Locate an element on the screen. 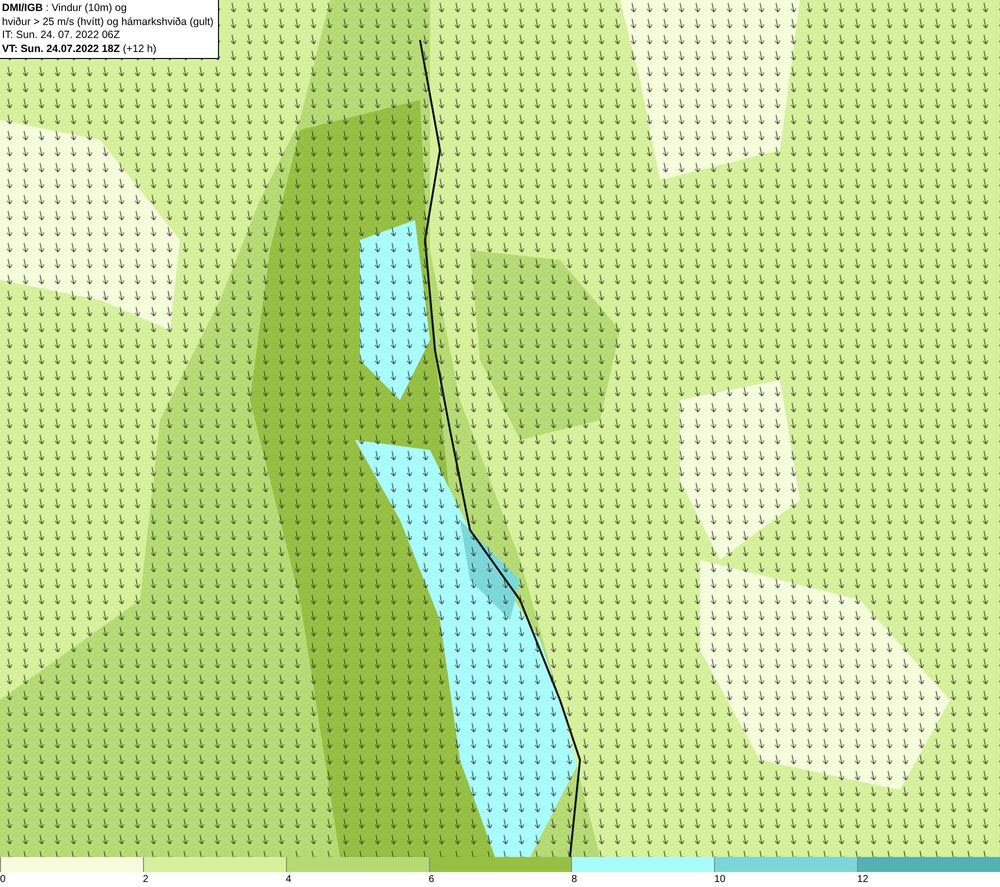 The height and width of the screenshot is (887, 1000). legend-label: 6 is located at coordinates (432, 880).